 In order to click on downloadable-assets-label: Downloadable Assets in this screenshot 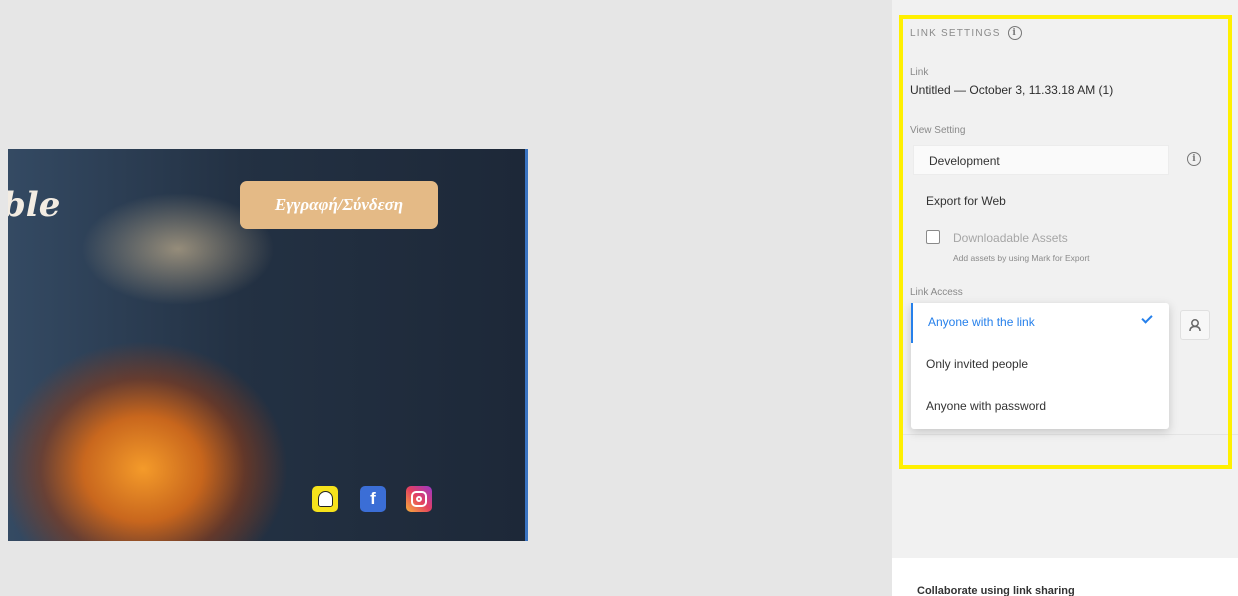, I will do `click(1010, 238)`.